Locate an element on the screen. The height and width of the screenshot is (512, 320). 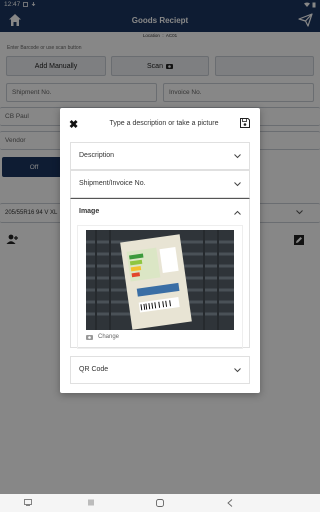
qr-code-section: QR Code is located at coordinates (160, 370).